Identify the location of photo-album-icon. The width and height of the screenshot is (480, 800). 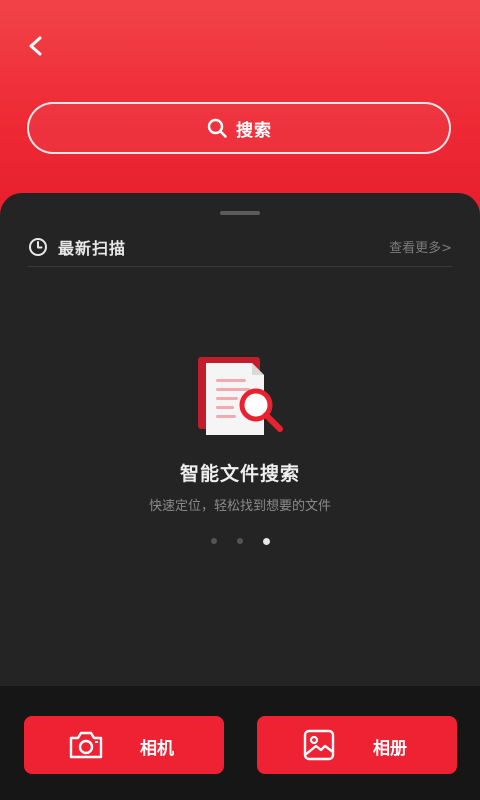
(319, 745).